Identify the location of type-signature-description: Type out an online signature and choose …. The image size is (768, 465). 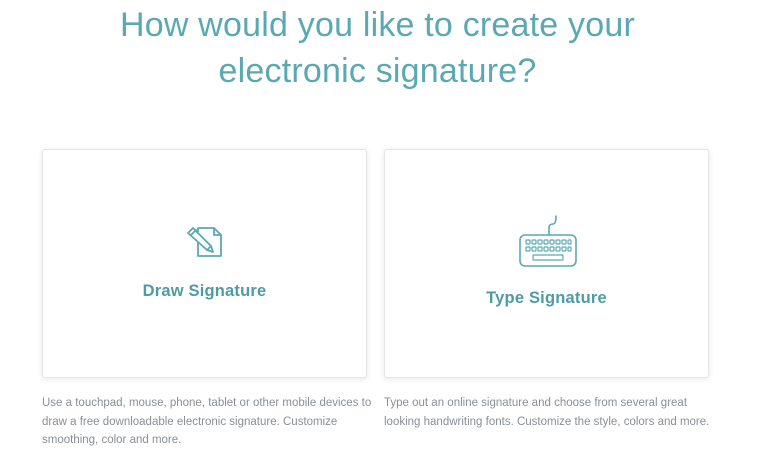
(547, 412).